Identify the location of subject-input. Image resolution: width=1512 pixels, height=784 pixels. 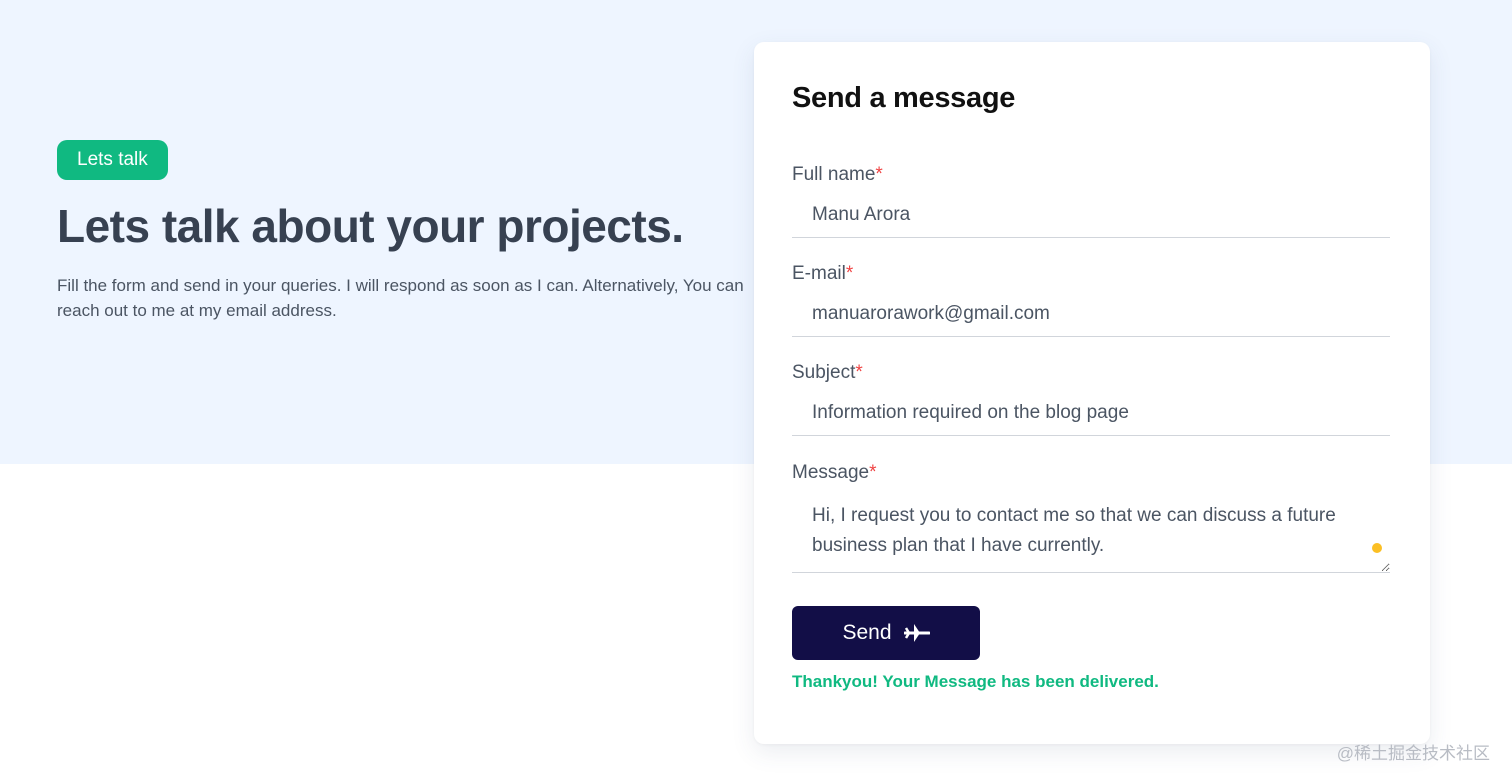
(1091, 415).